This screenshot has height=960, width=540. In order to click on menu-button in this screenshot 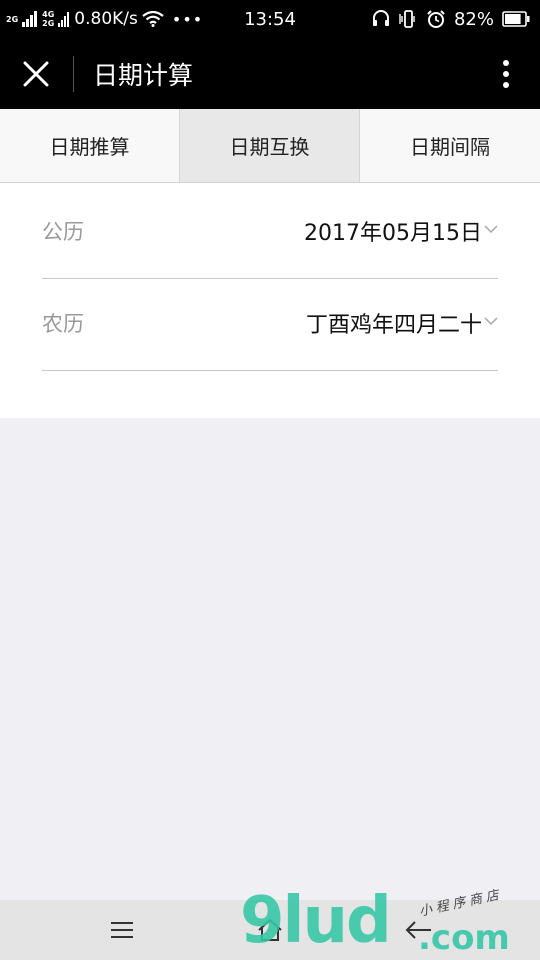, I will do `click(122, 930)`.